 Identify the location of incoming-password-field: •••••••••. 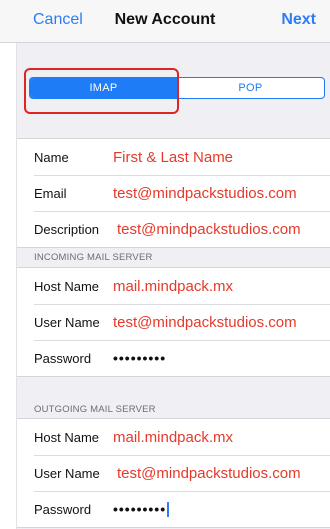
(139, 358).